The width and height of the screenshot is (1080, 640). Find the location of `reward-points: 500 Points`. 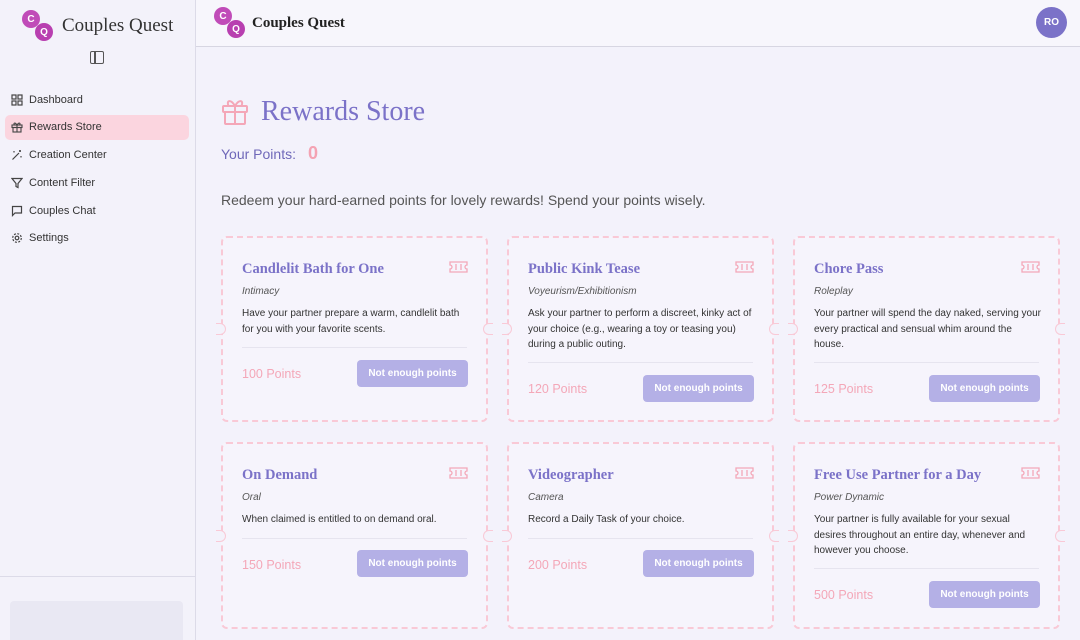

reward-points: 500 Points is located at coordinates (844, 595).